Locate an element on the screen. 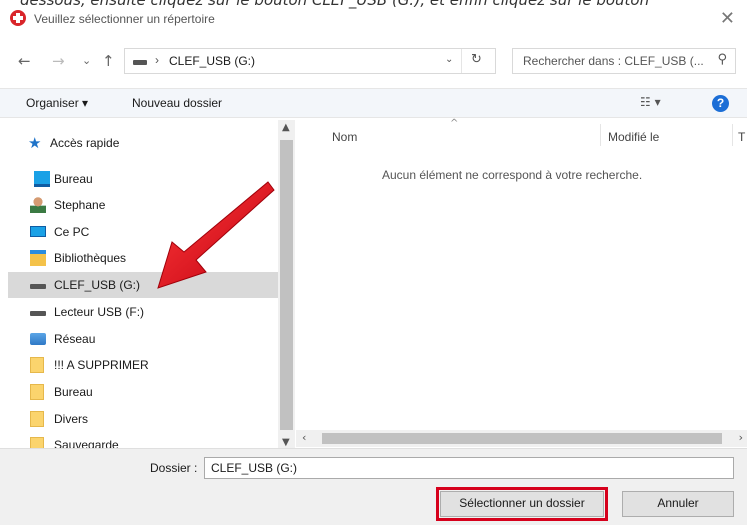 This screenshot has height=525, width=747. sidebar-item-network: Réseau is located at coordinates (143, 339).